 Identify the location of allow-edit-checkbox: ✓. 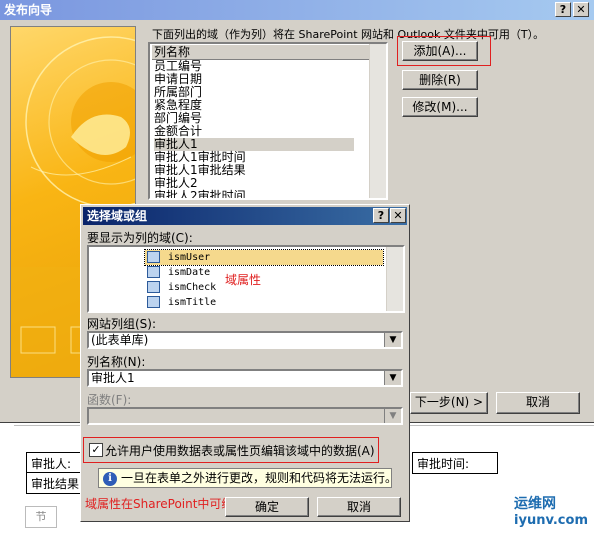
(96, 450).